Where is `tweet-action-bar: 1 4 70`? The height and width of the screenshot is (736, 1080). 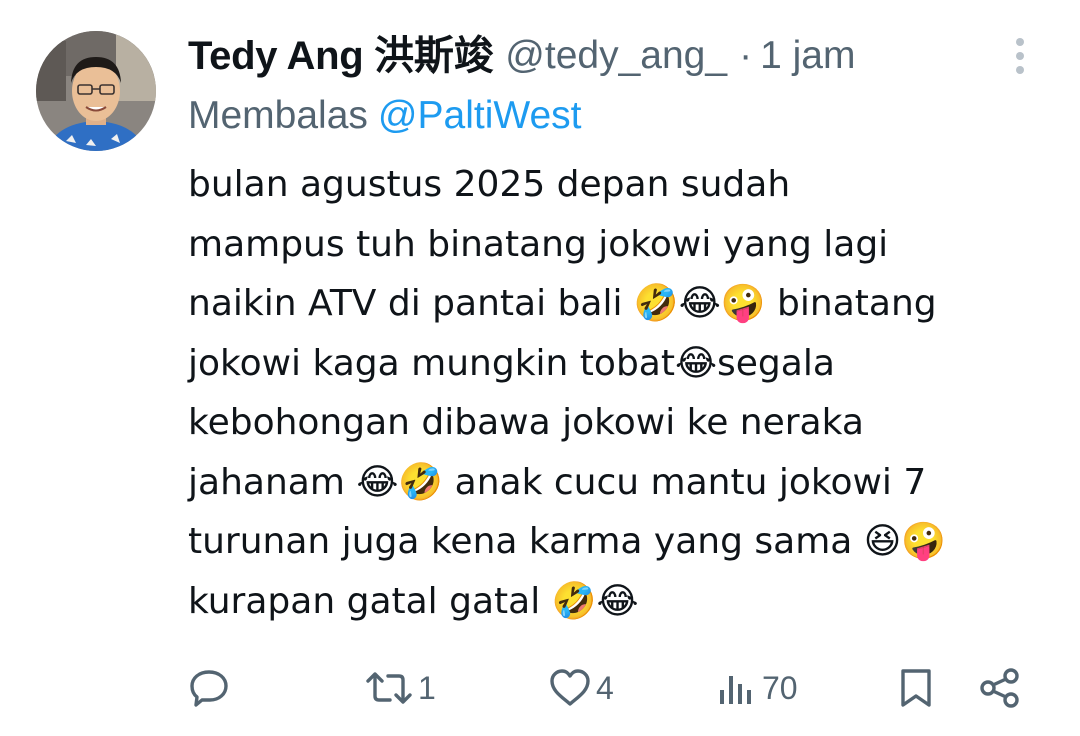 tweet-action-bar: 1 4 70 is located at coordinates (613, 688).